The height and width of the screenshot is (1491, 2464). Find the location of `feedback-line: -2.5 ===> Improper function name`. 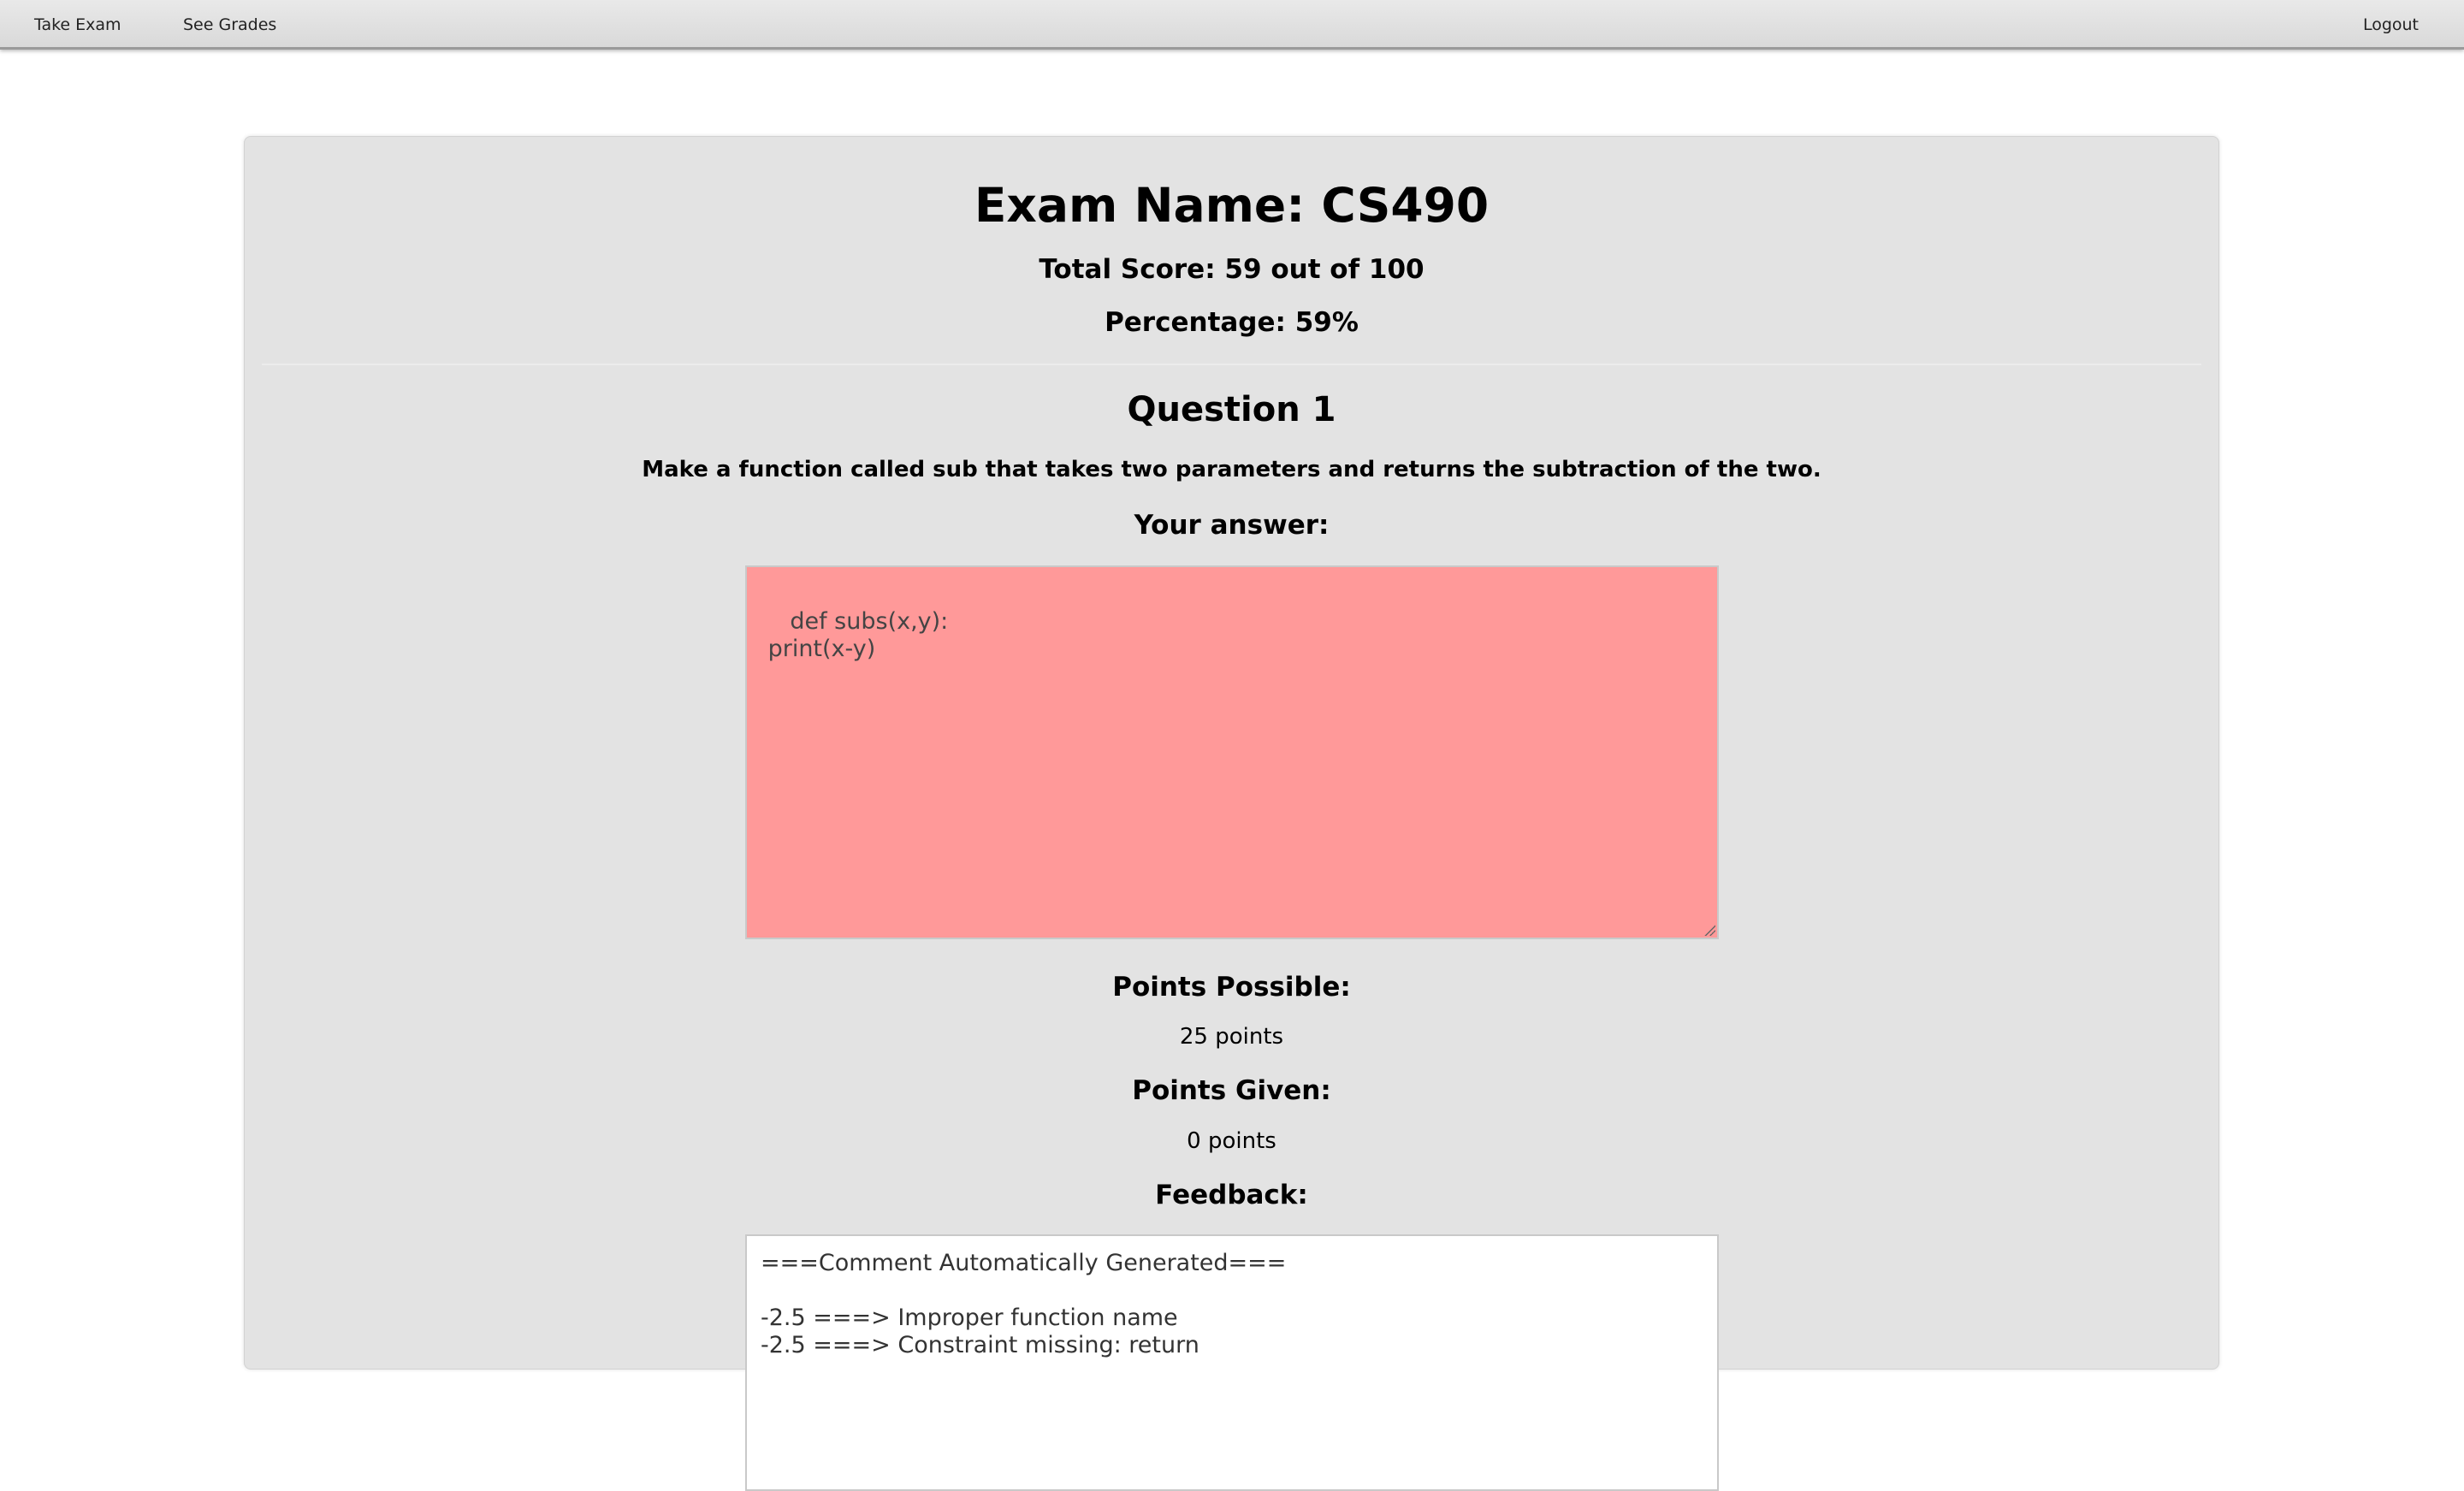

feedback-line: -2.5 ===> Improper function name is located at coordinates (969, 1318).